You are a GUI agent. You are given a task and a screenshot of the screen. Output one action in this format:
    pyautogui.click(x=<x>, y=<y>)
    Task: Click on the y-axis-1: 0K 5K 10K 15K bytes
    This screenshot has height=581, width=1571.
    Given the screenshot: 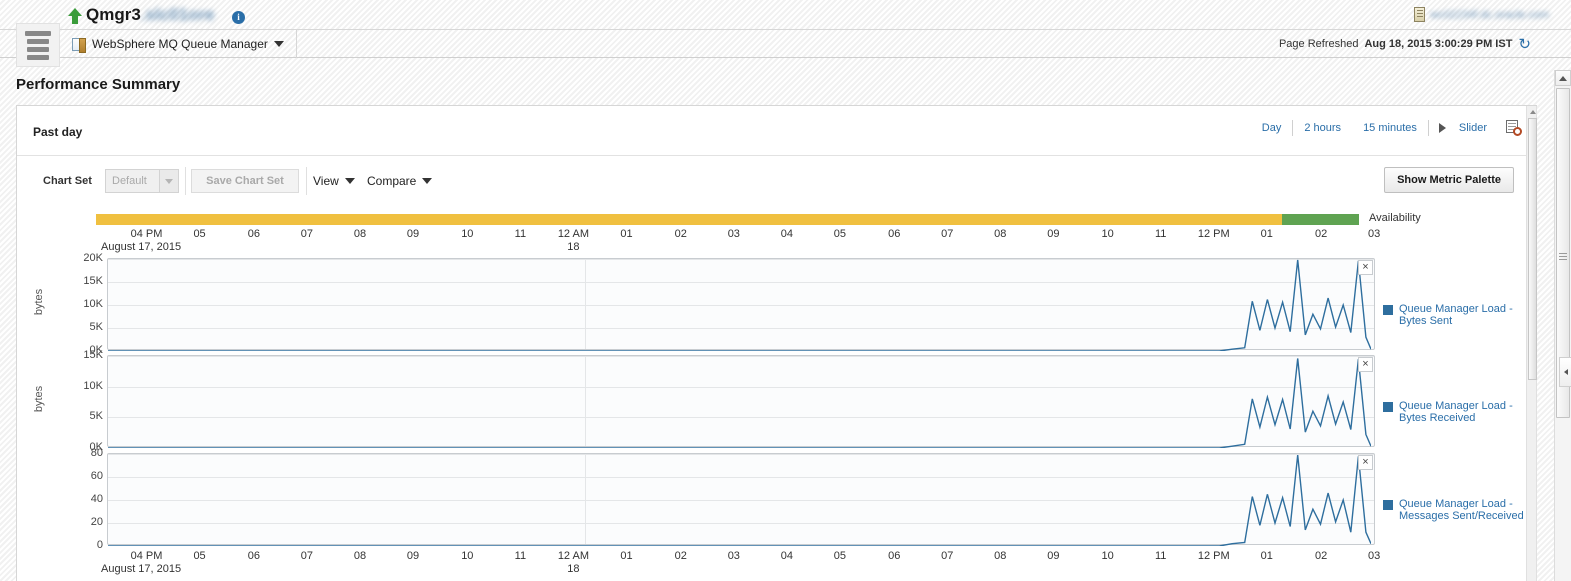 What is the action you would take?
    pyautogui.click(x=60, y=401)
    